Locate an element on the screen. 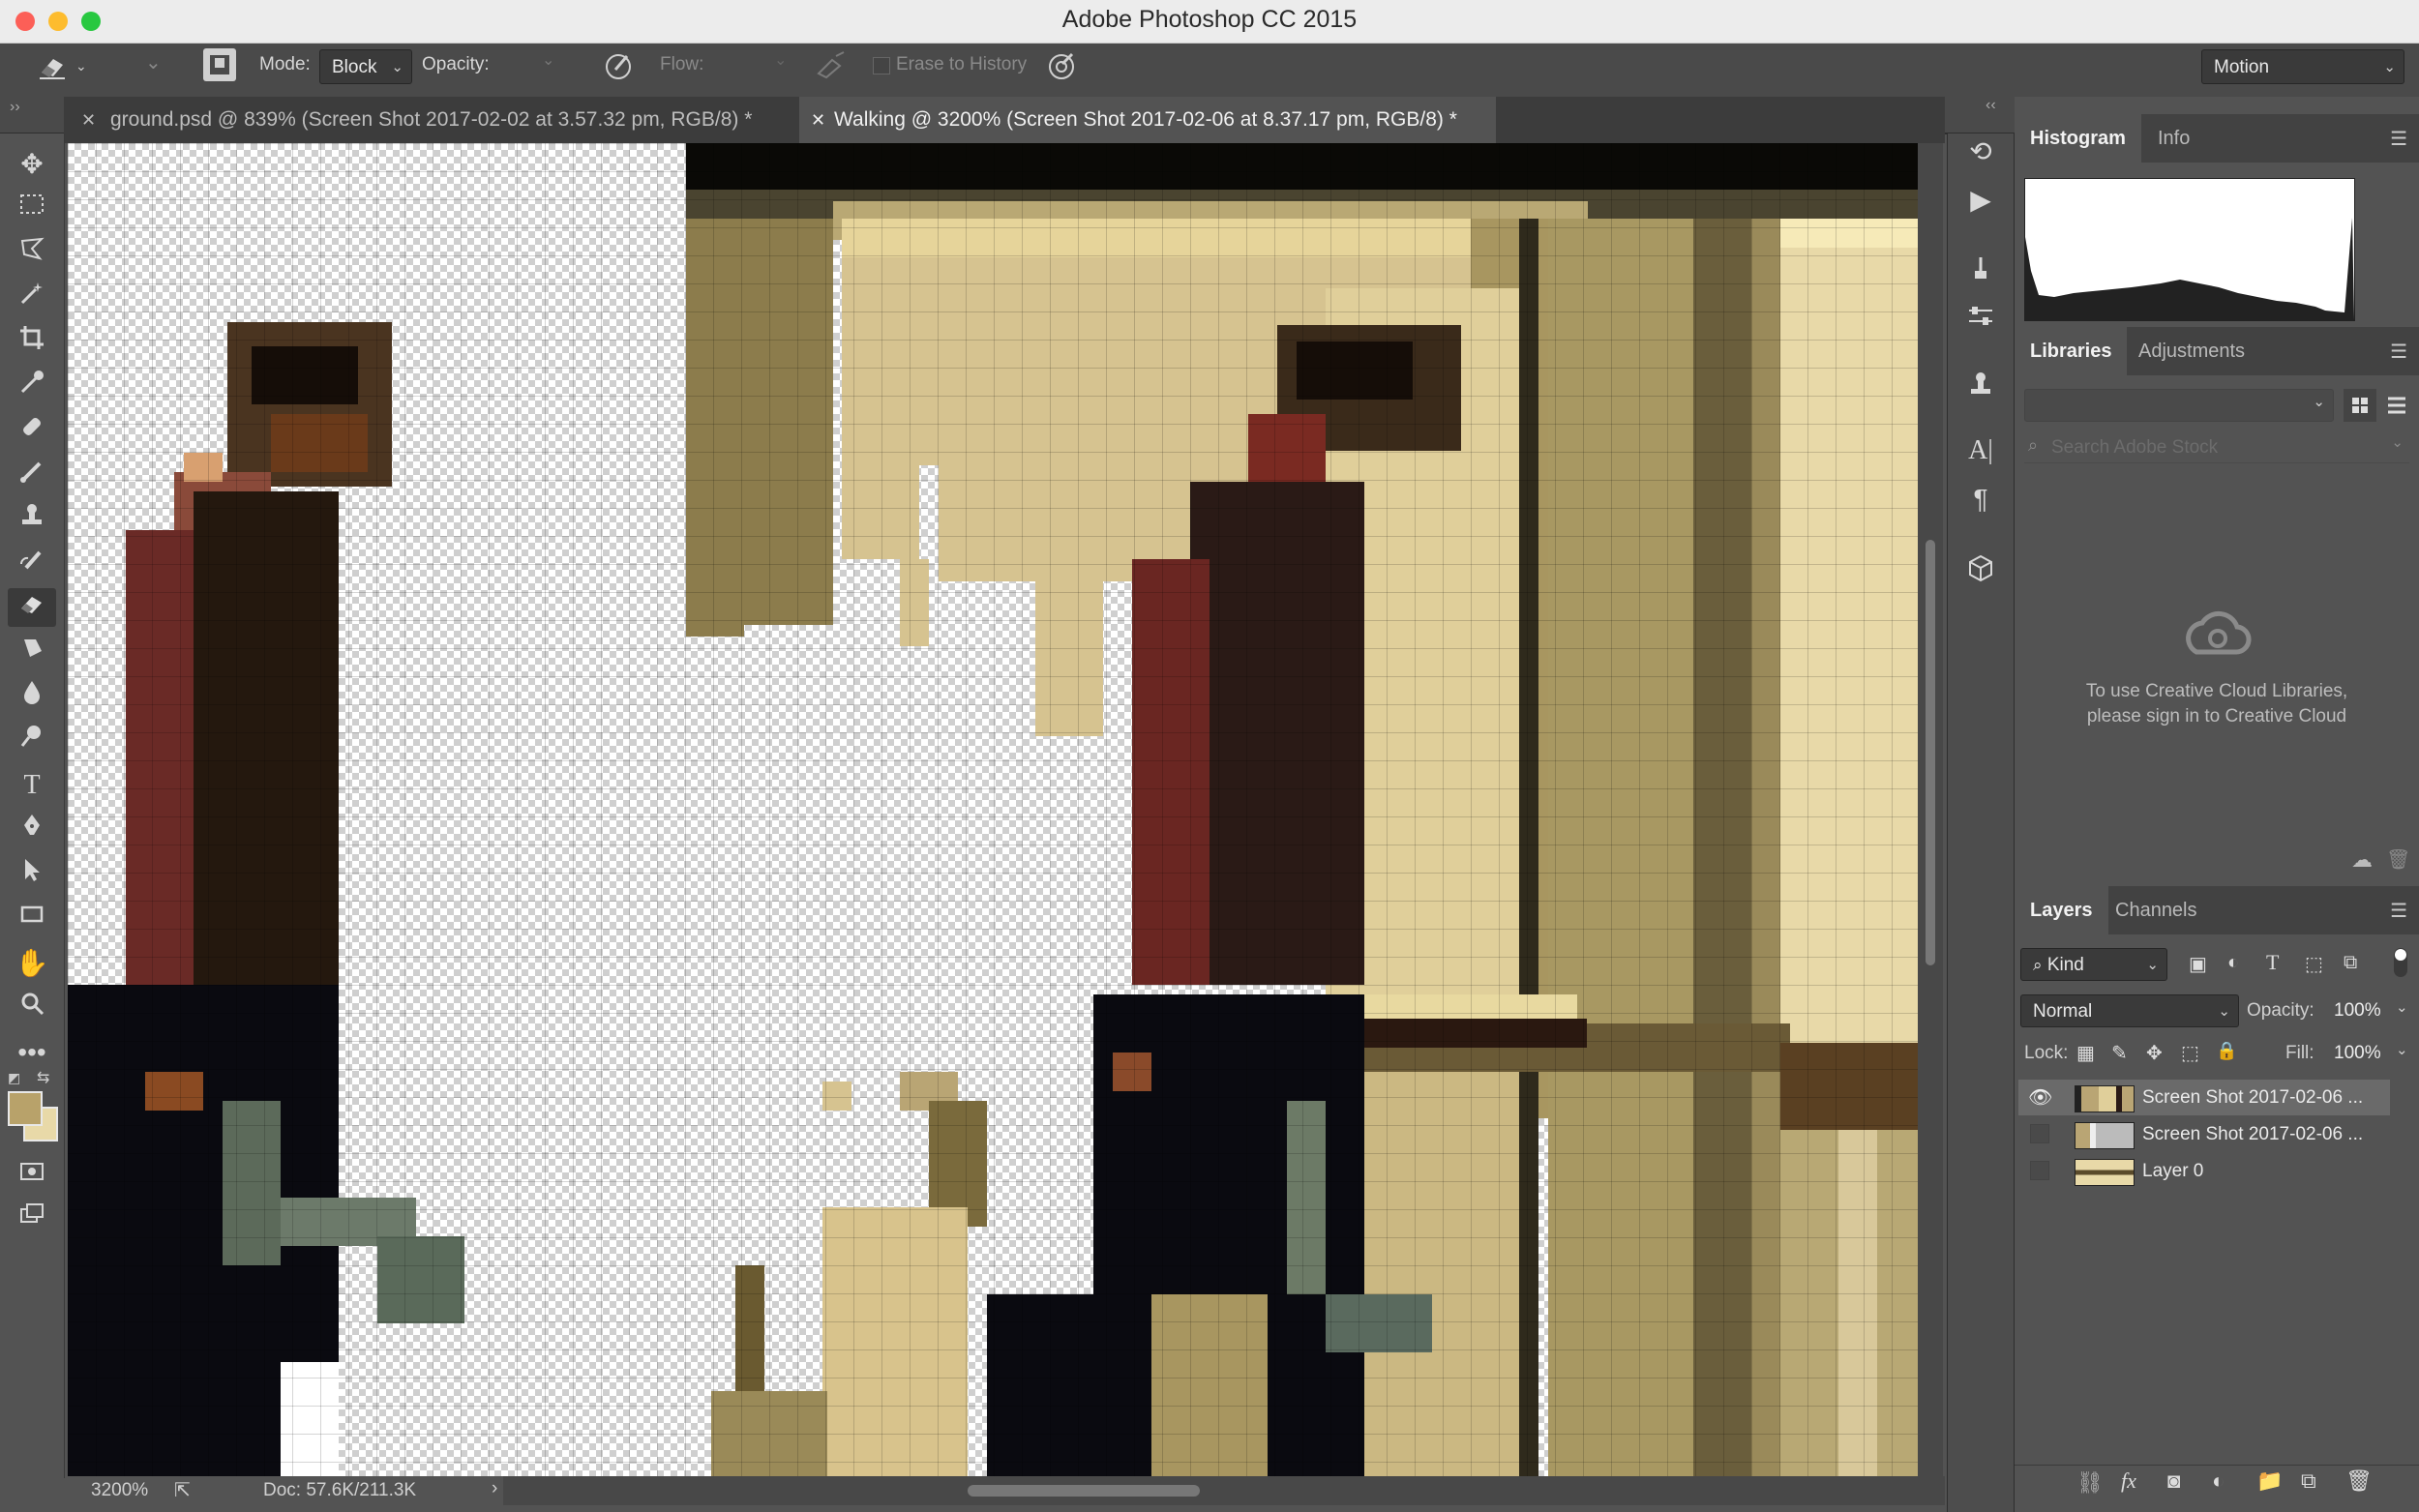 Image resolution: width=2419 pixels, height=1512 pixels. brush-settings-icon is located at coordinates (1982, 319).